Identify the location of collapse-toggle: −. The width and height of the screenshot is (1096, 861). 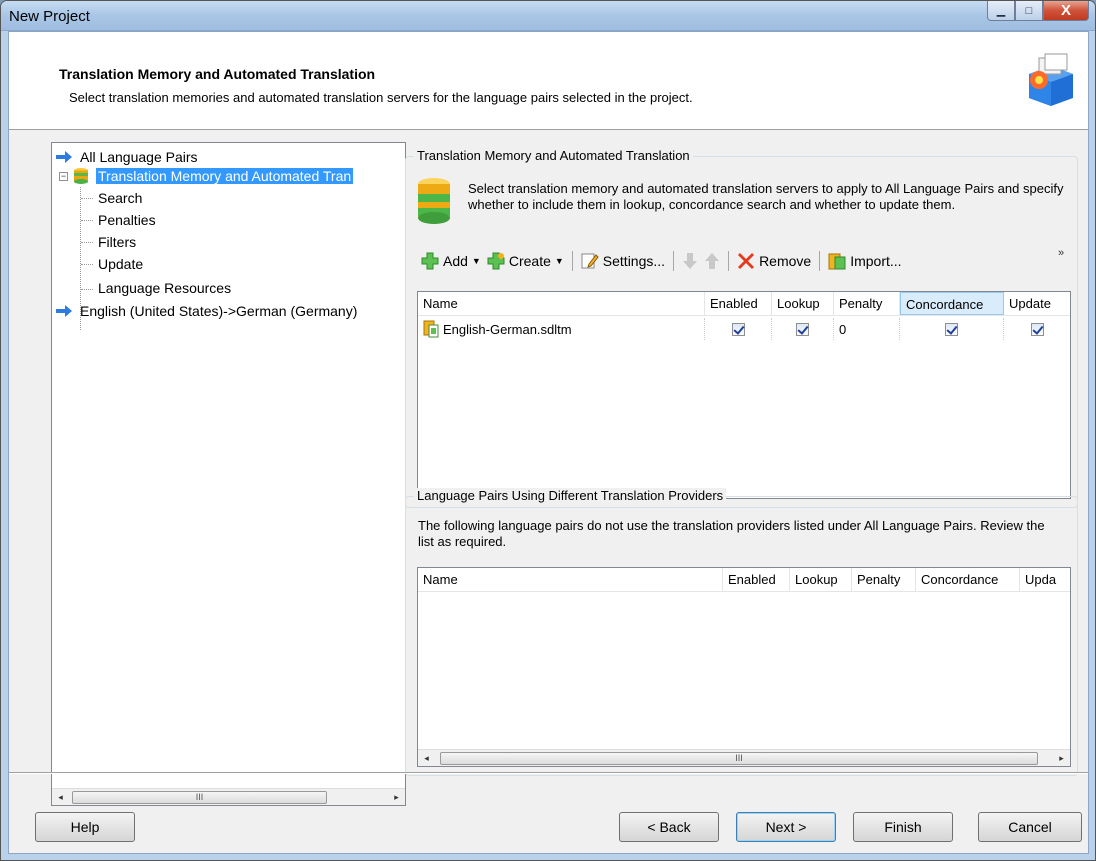
(63, 176).